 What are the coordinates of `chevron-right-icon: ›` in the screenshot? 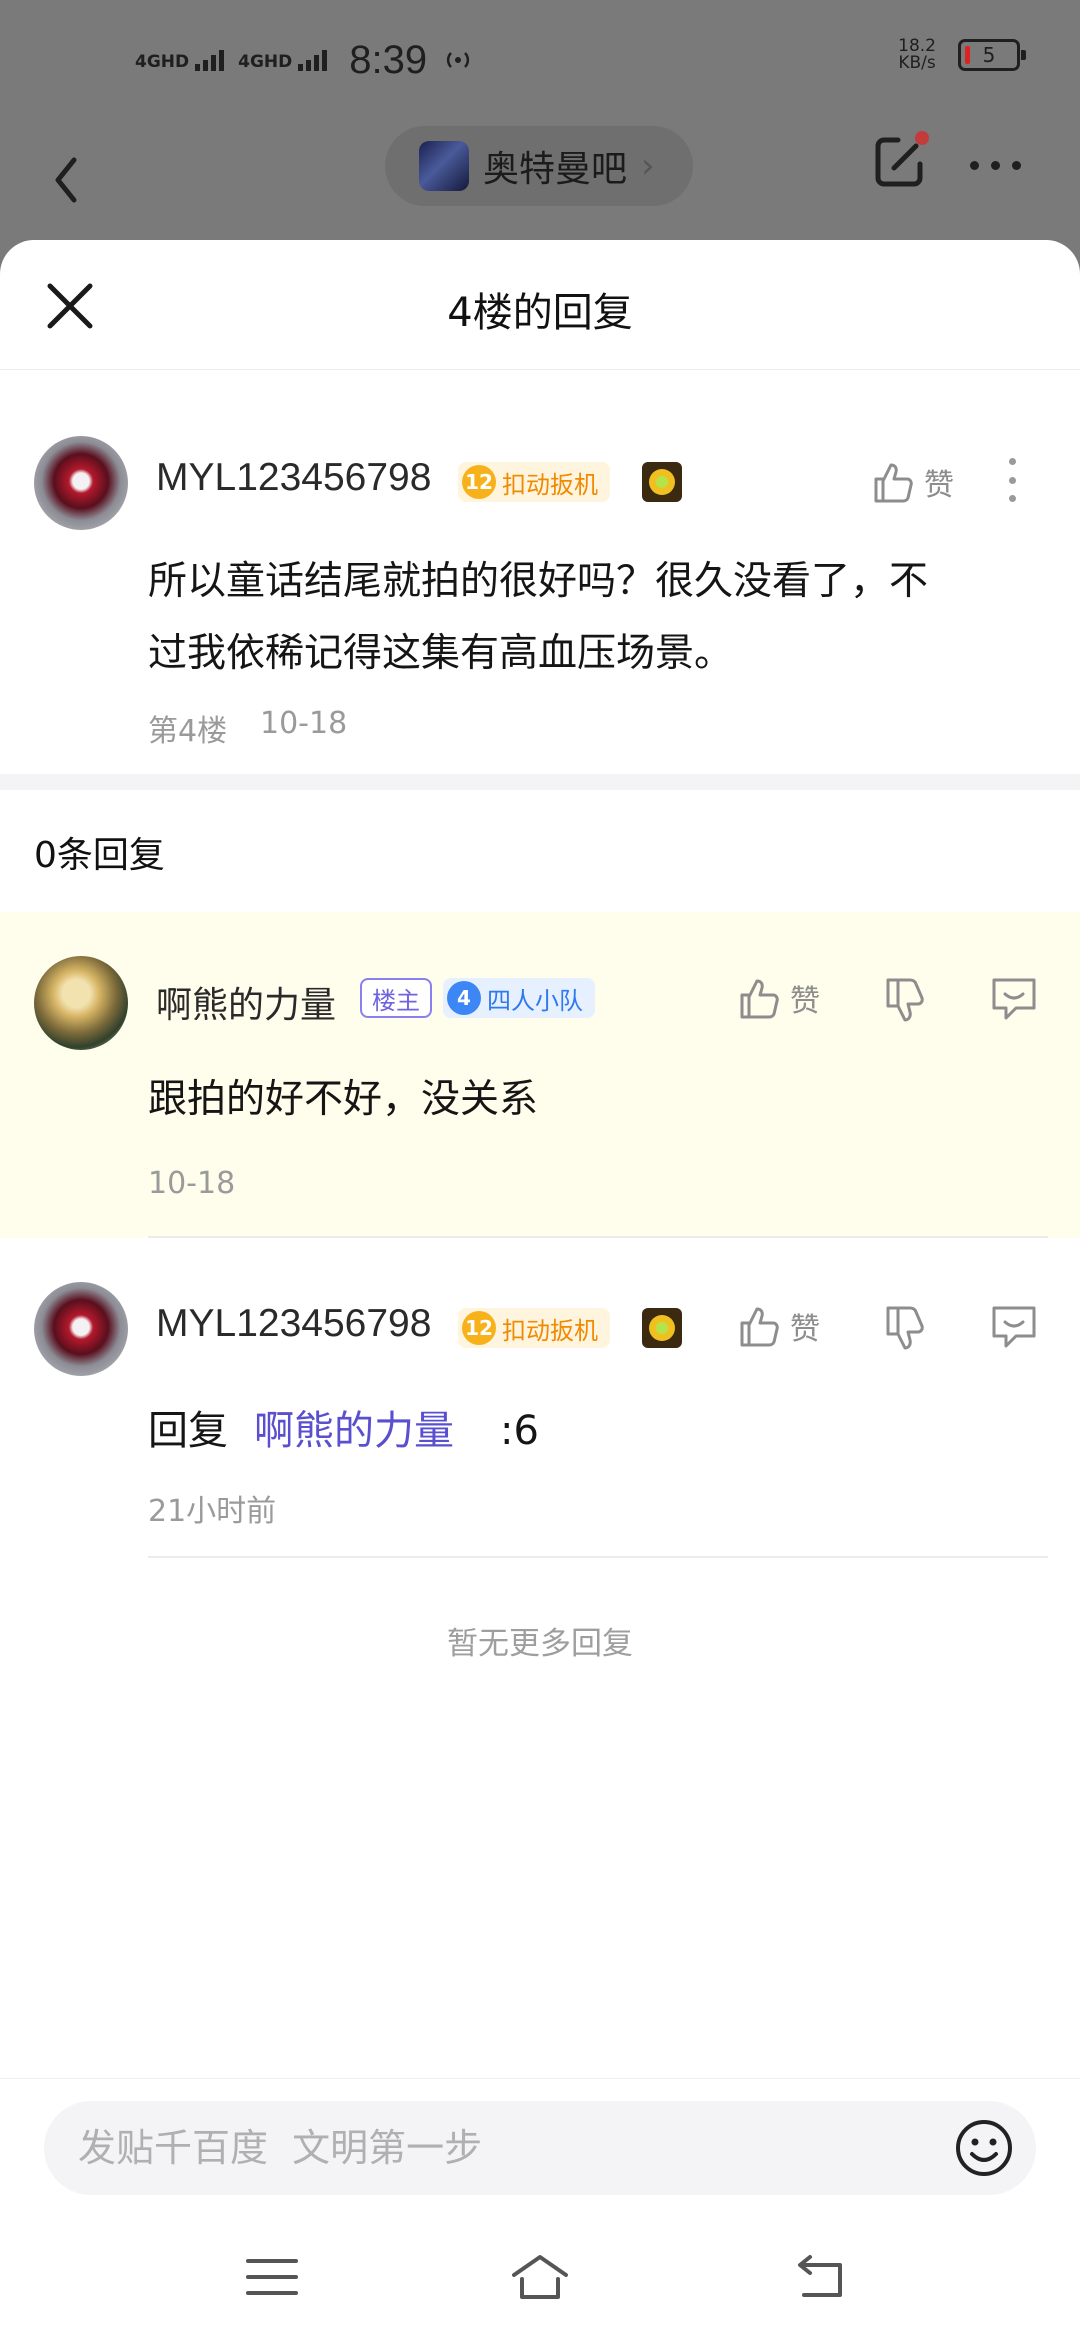 It's located at (648, 166).